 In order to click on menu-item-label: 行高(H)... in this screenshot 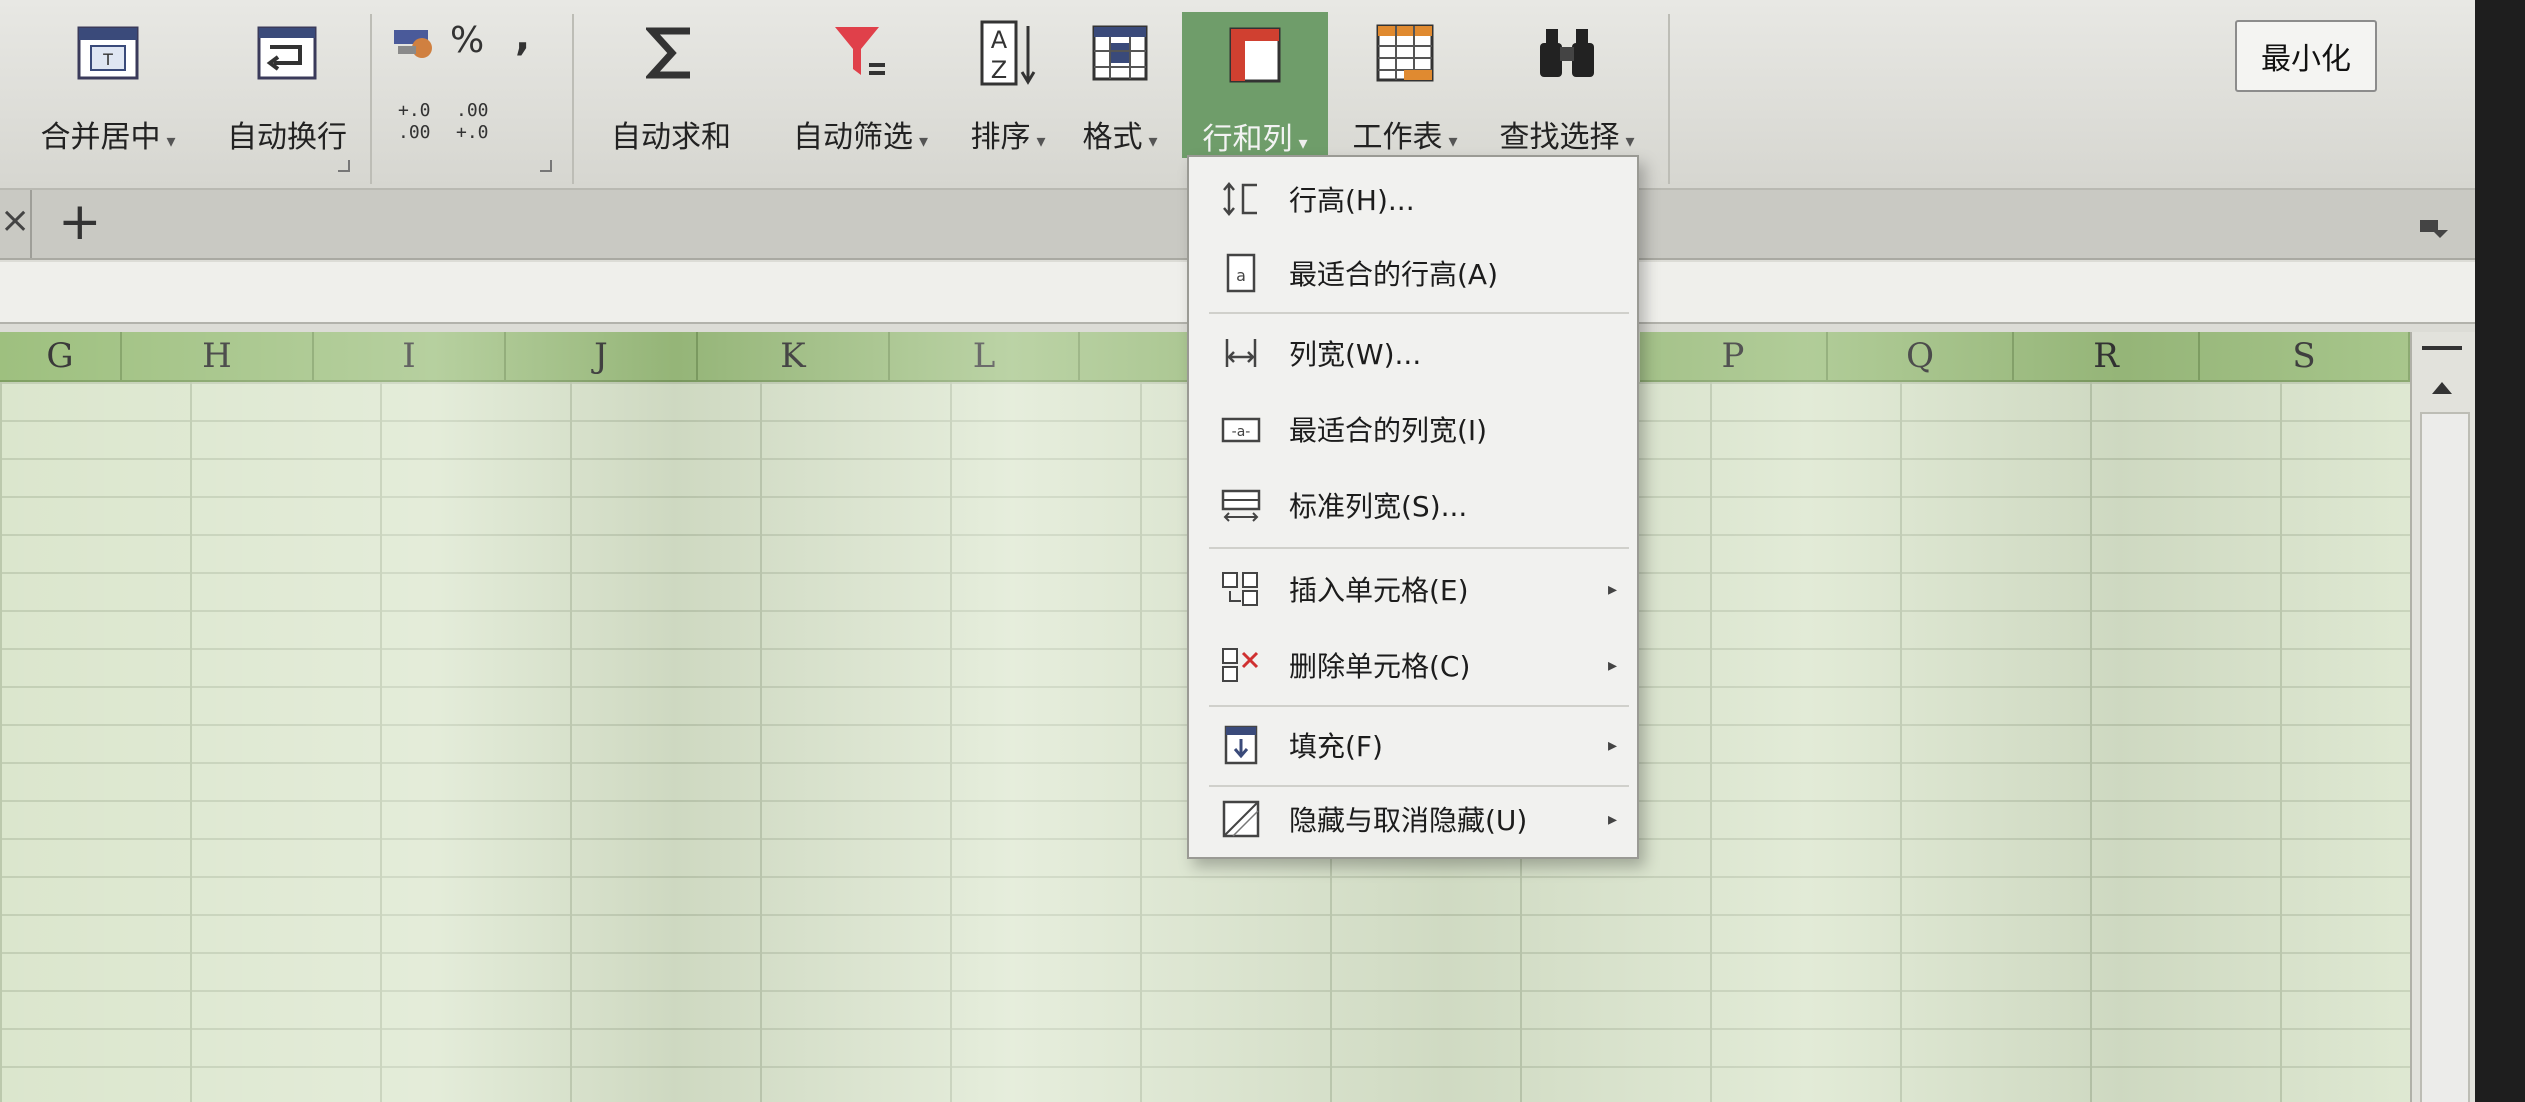, I will do `click(1352, 200)`.